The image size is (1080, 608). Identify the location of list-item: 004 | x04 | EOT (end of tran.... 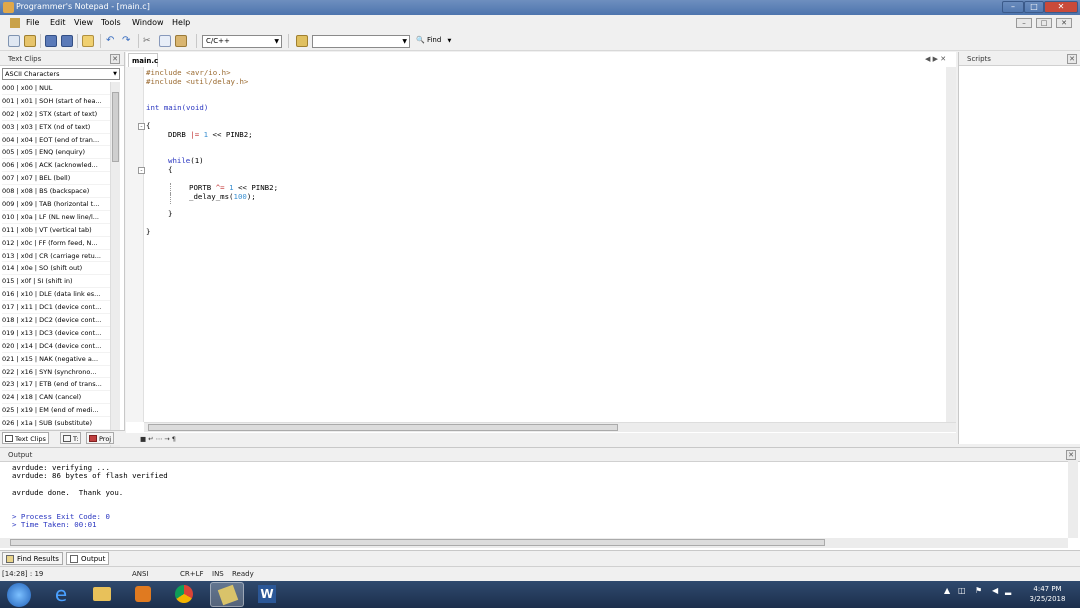
(56, 140).